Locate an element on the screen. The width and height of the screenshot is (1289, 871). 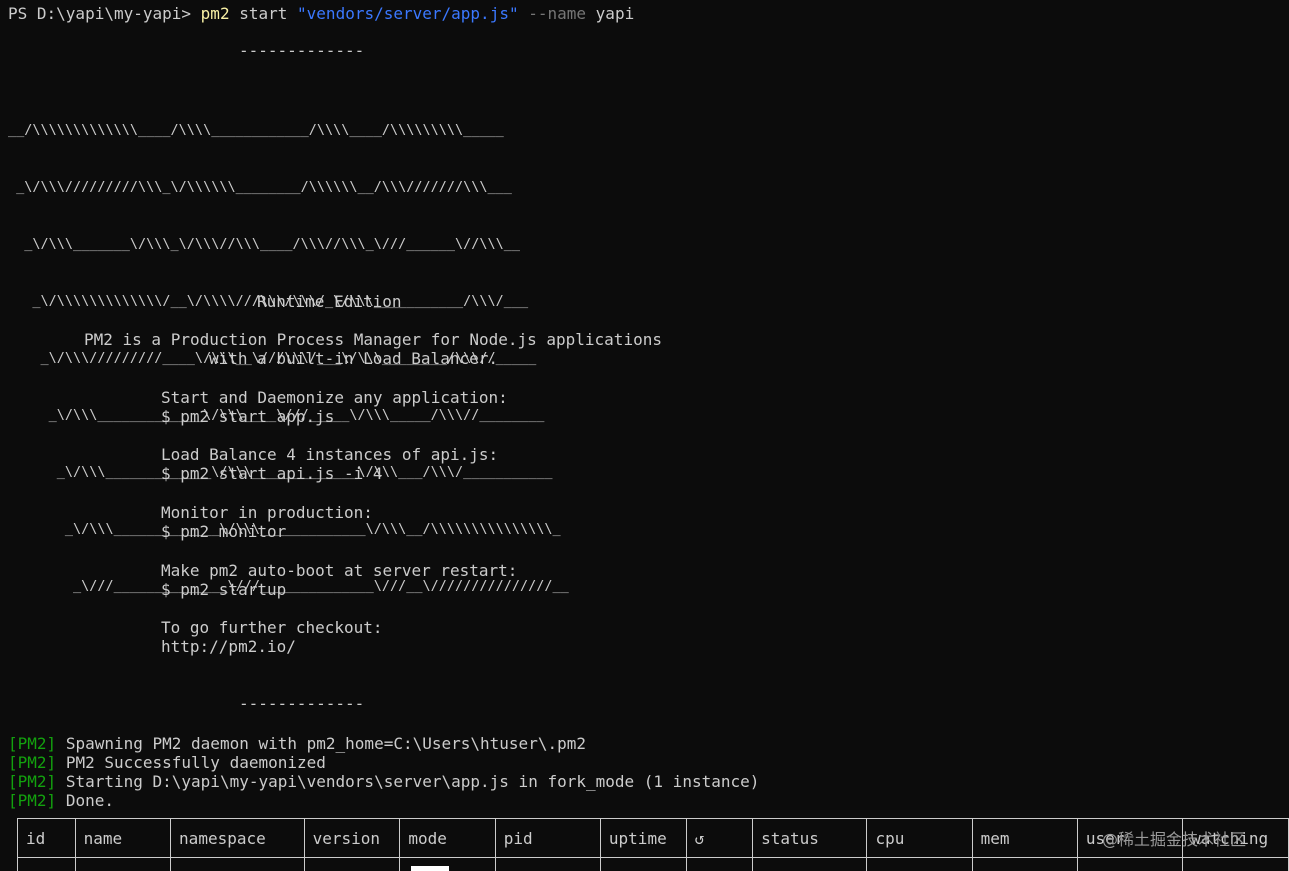
command-flag-value: yapi is located at coordinates (615, 13).